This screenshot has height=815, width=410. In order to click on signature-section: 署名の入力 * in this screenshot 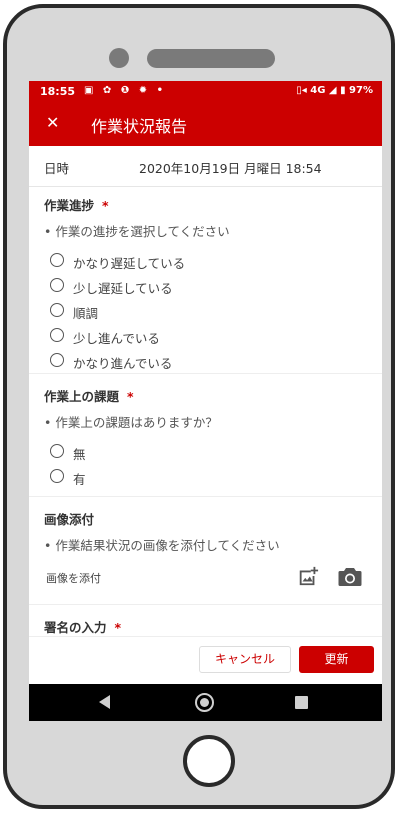, I will do `click(205, 621)`.